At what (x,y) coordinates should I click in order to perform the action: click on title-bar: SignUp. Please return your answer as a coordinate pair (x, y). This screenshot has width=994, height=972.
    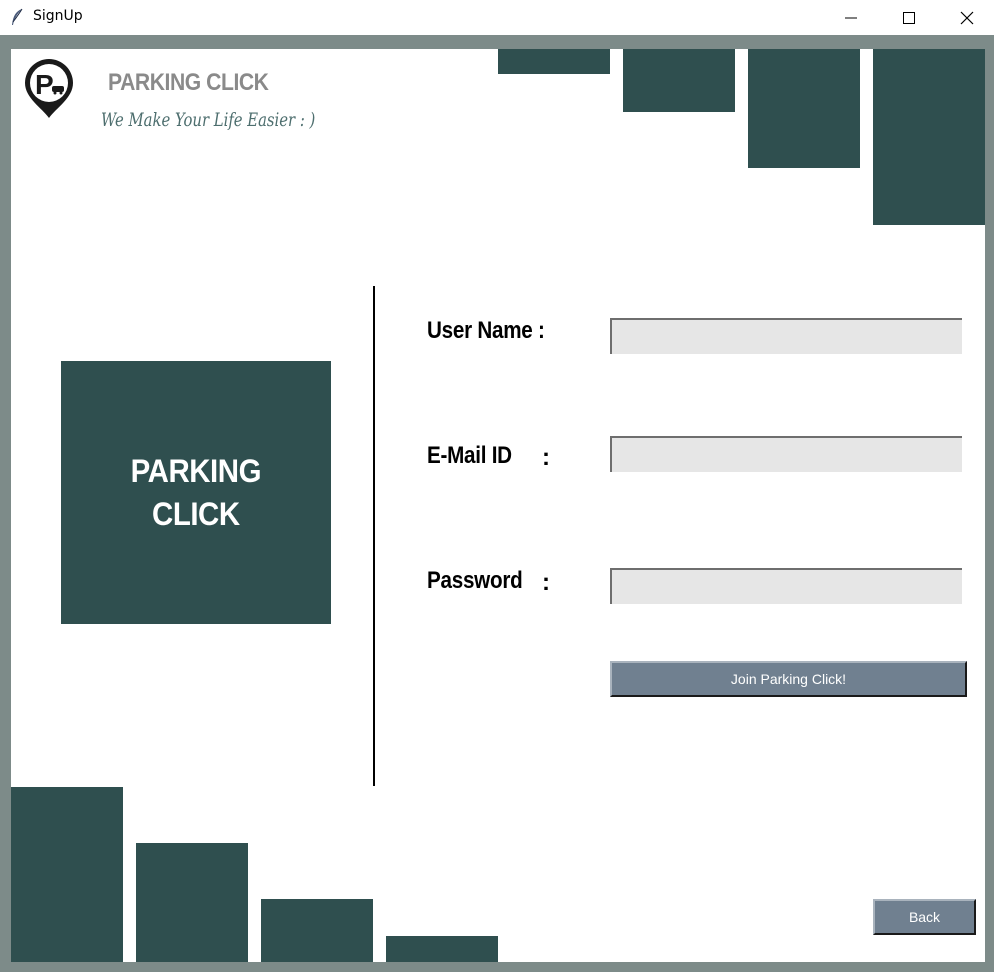
    Looking at the image, I should click on (497, 17).